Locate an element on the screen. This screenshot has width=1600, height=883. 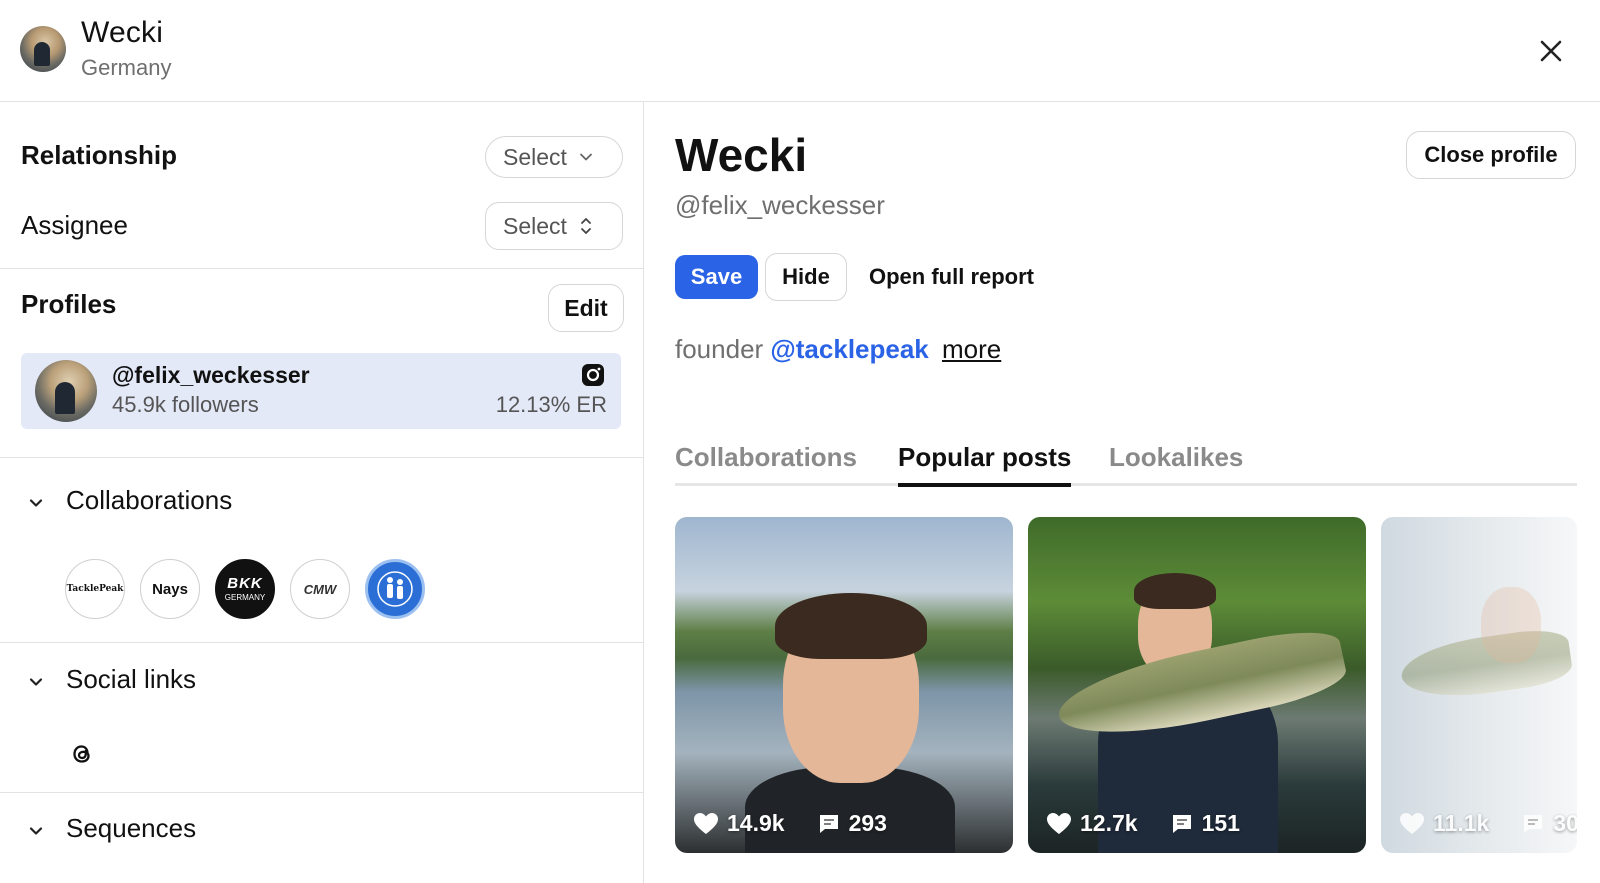
post-stats: 12.7k 151 is located at coordinates (1143, 823).